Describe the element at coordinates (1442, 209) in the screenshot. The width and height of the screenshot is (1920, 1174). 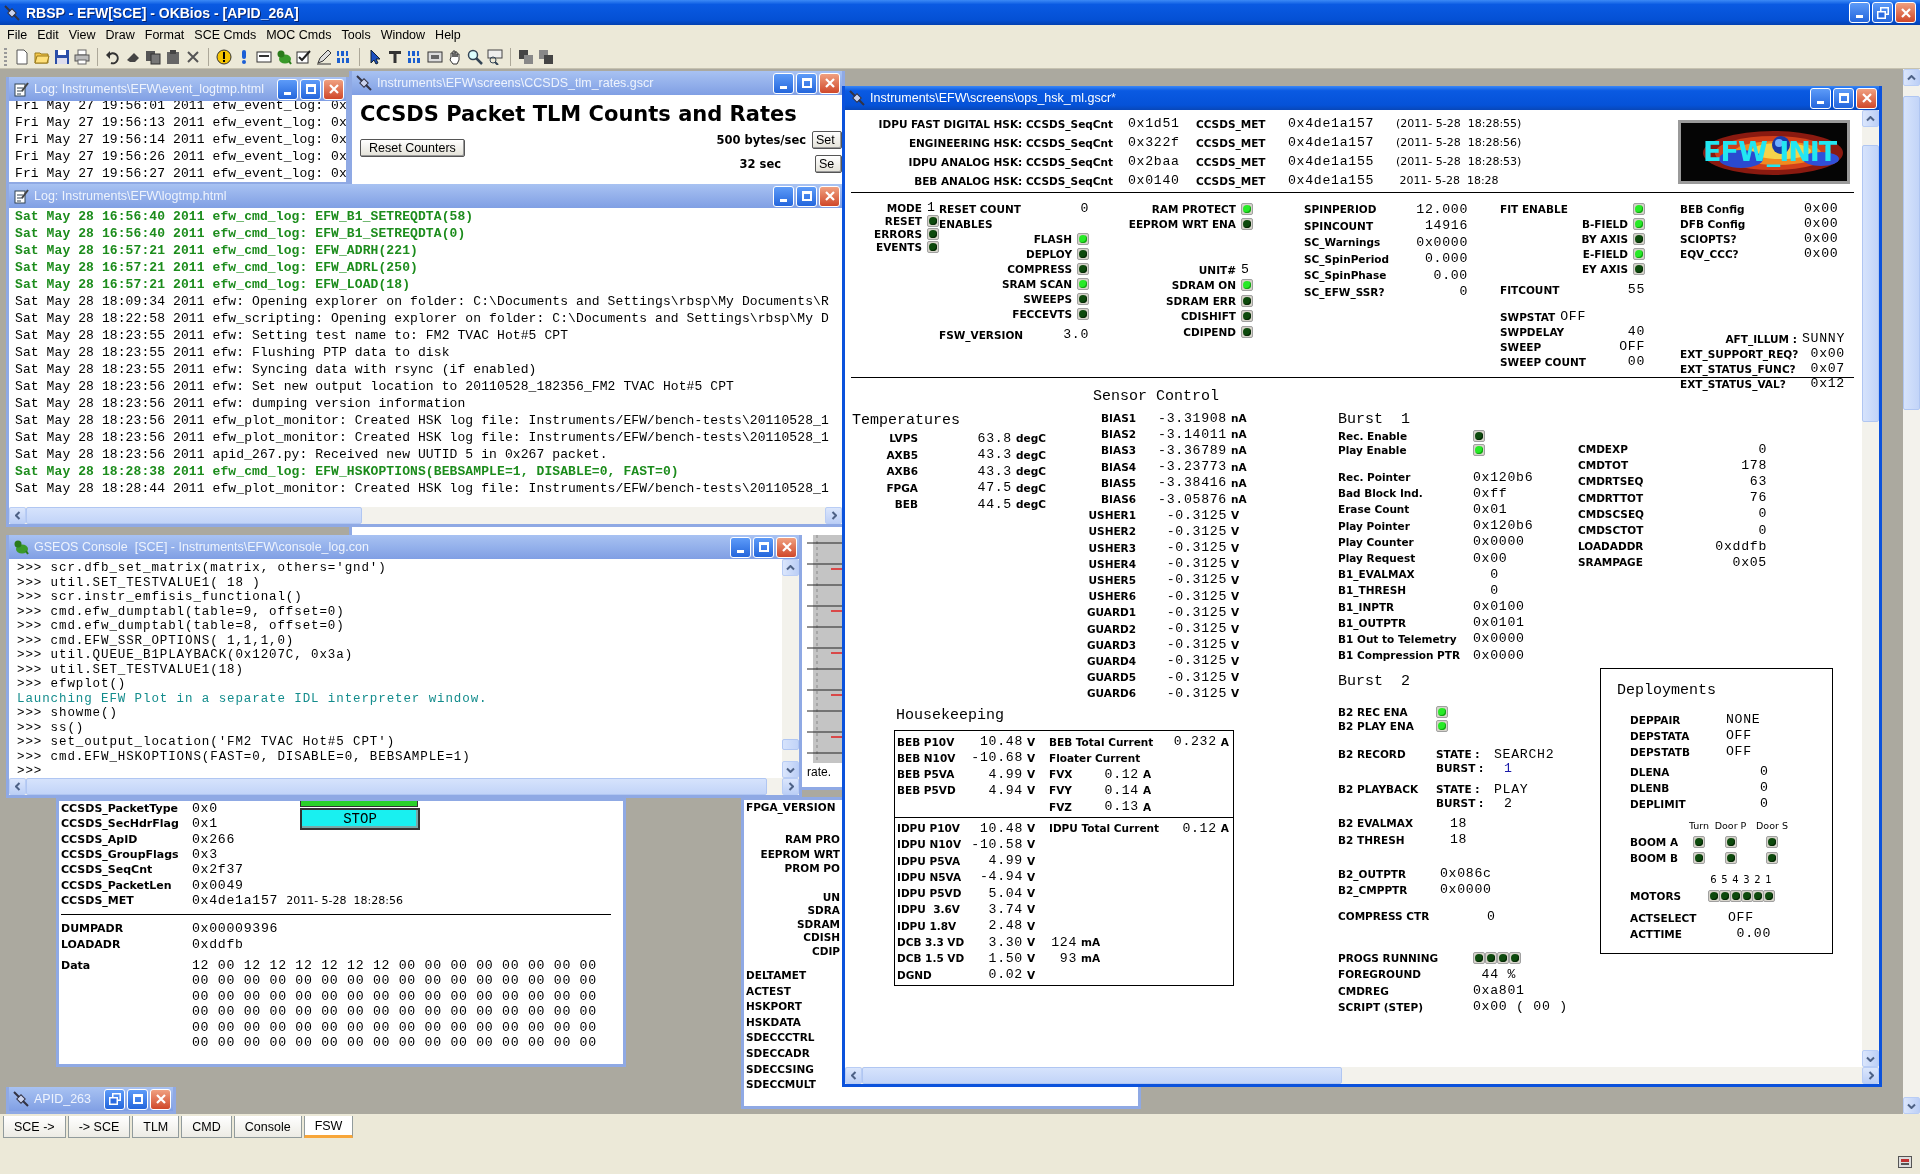
I see `field-value: 12.000` at that location.